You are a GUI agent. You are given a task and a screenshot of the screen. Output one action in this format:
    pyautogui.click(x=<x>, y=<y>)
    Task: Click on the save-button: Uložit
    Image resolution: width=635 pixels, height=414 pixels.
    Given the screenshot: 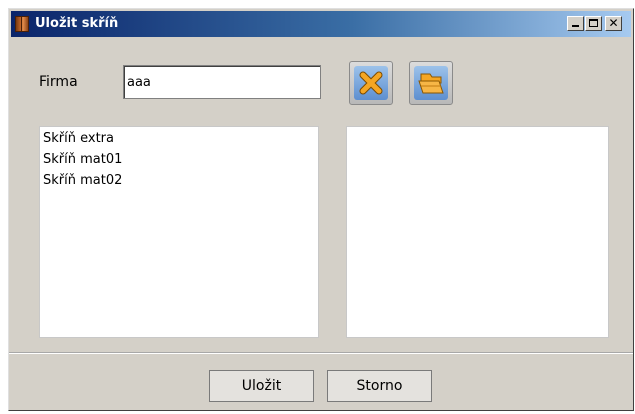 What is the action you would take?
    pyautogui.click(x=261, y=386)
    